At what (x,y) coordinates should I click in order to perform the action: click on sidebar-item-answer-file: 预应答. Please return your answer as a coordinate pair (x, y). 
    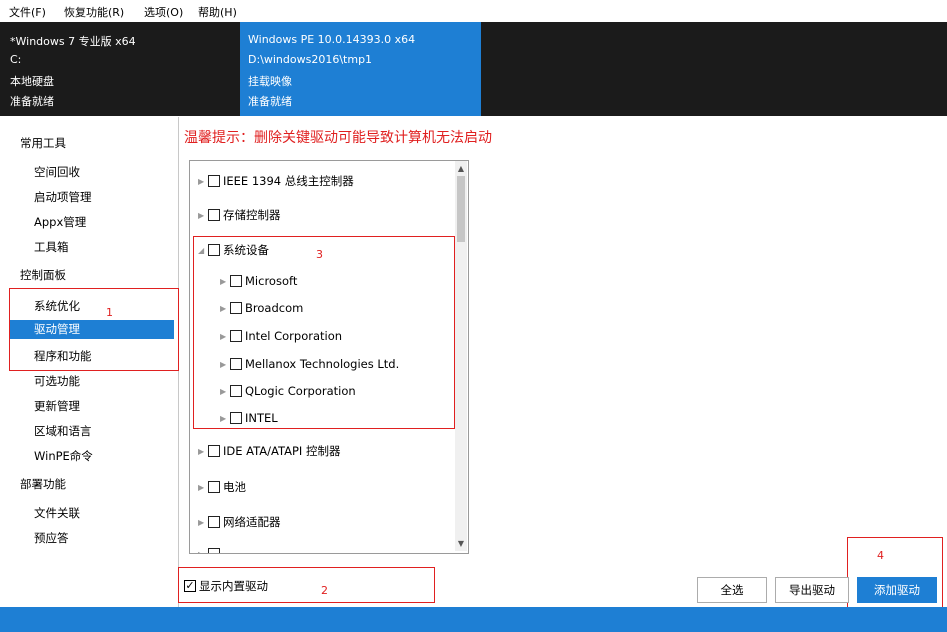
    Looking at the image, I should click on (51, 538).